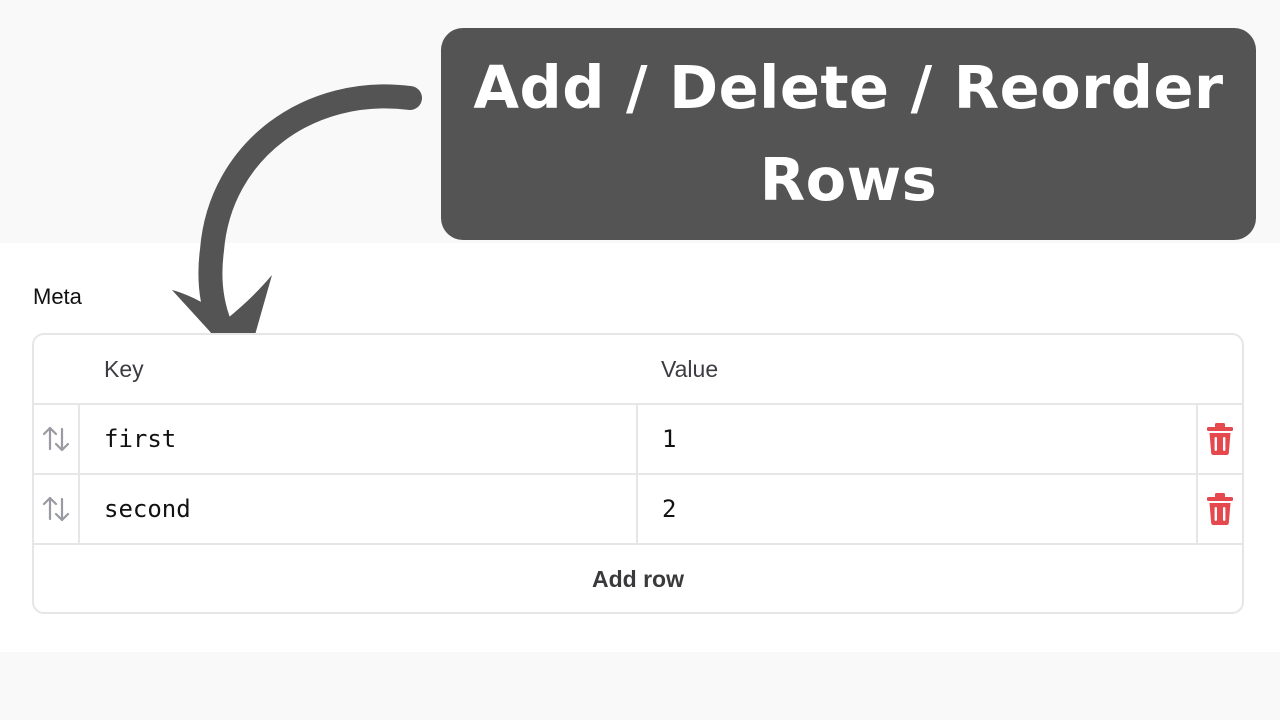 The height and width of the screenshot is (720, 1280). What do you see at coordinates (124, 368) in the screenshot?
I see `column-header-key: Key` at bounding box center [124, 368].